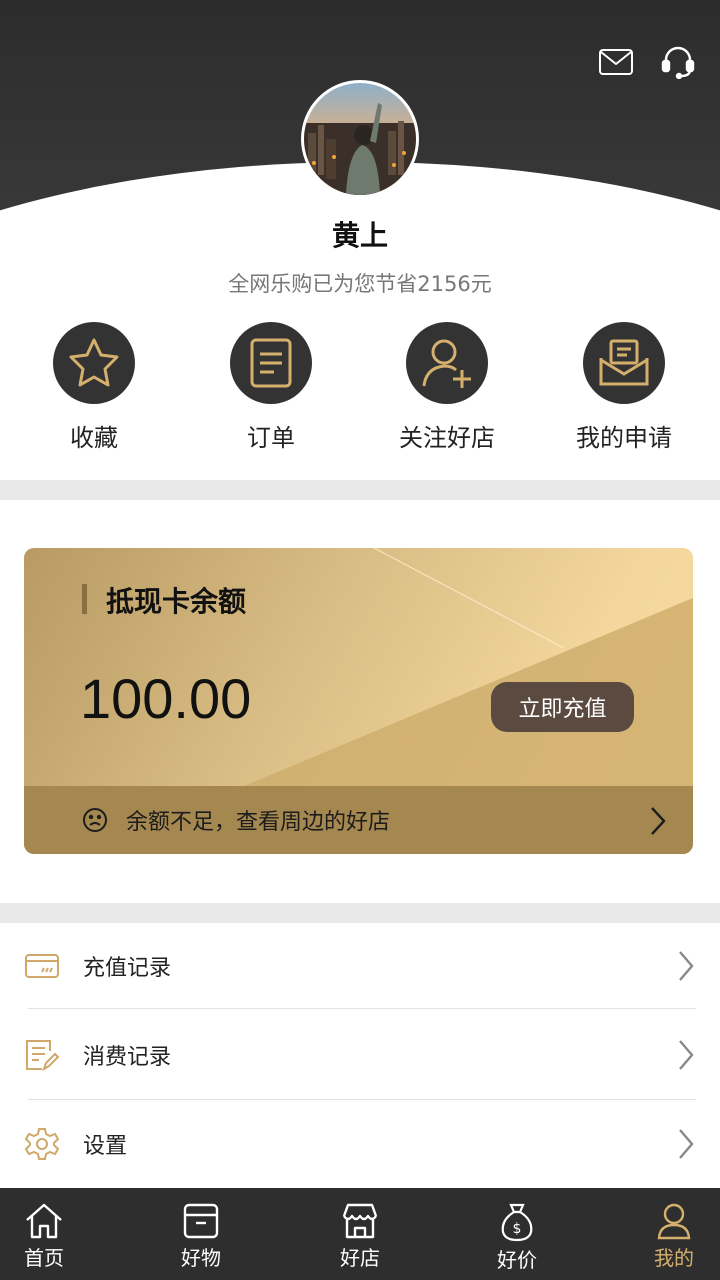  I want to click on nav-label: 好店, so click(360, 1258).